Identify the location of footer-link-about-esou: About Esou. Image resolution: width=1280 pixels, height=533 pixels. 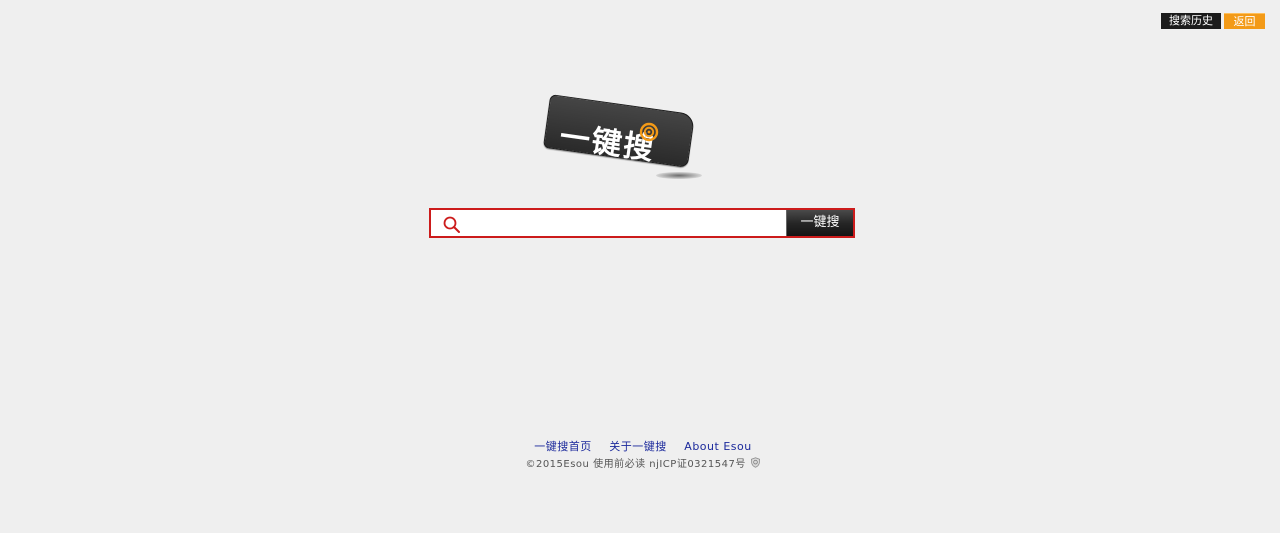
(717, 446).